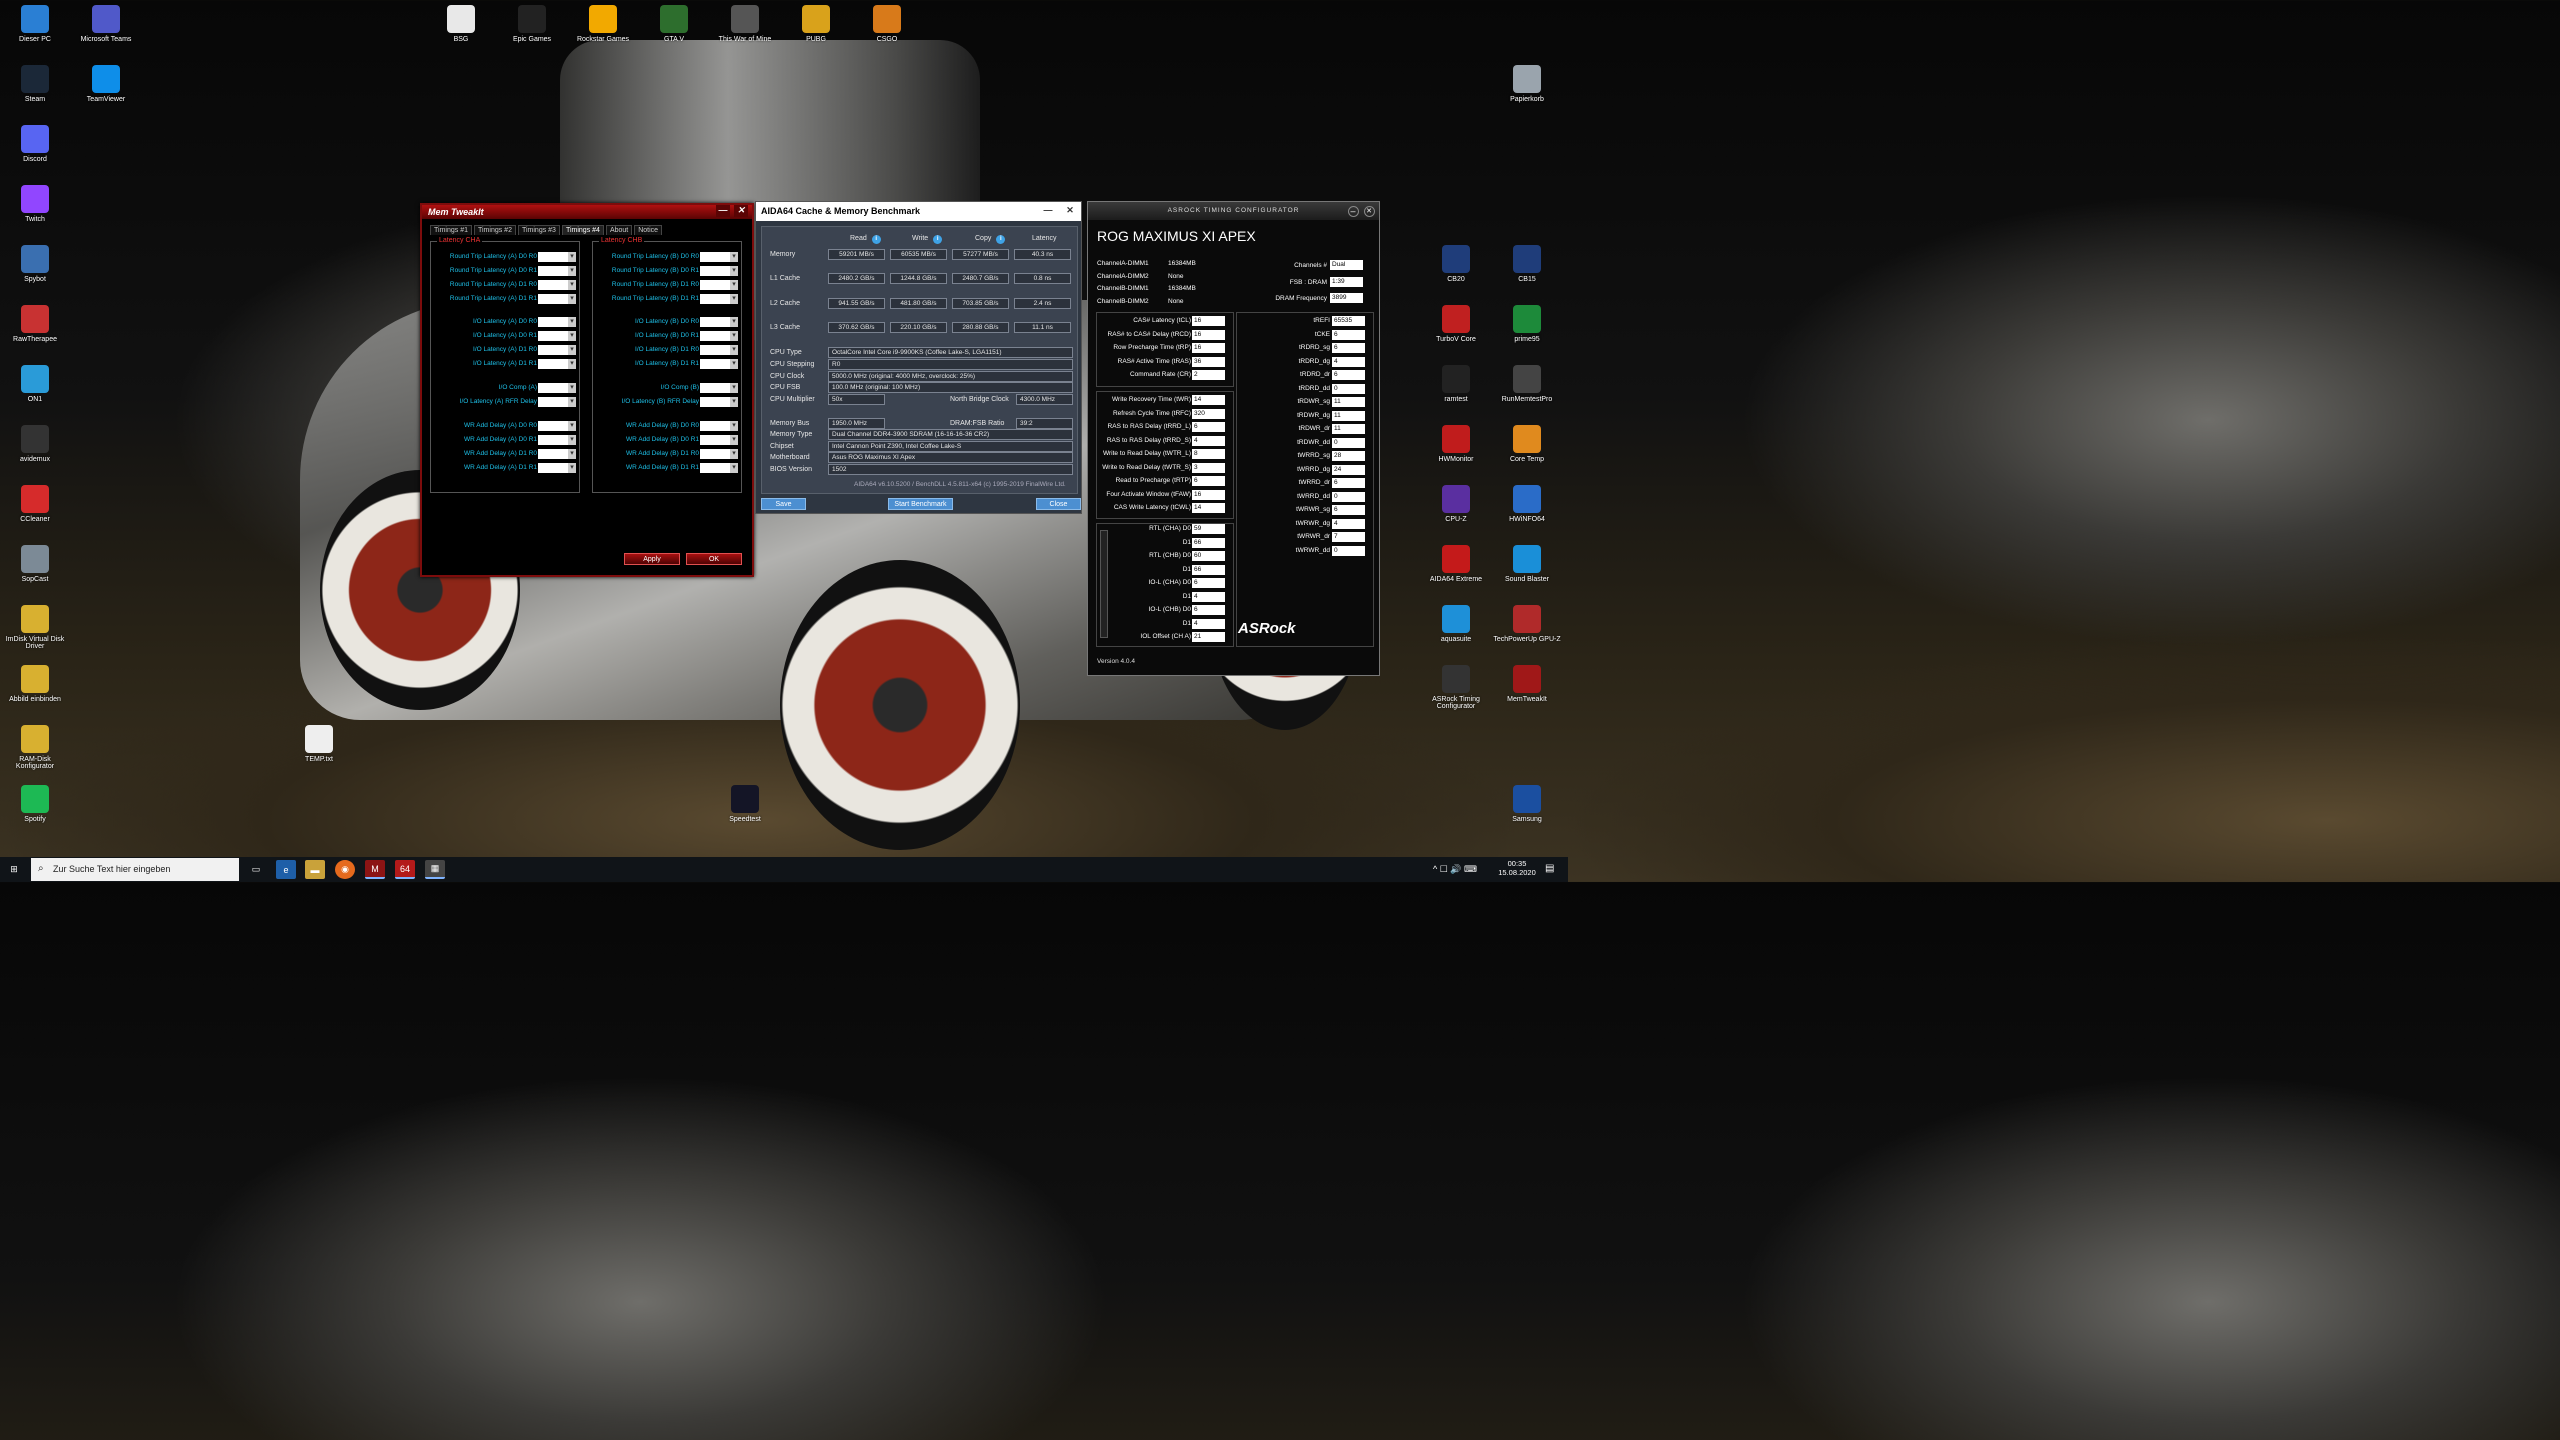 The width and height of the screenshot is (2560, 1440). I want to click on desktop-icon-core-temp: Core Temp, so click(1527, 444).